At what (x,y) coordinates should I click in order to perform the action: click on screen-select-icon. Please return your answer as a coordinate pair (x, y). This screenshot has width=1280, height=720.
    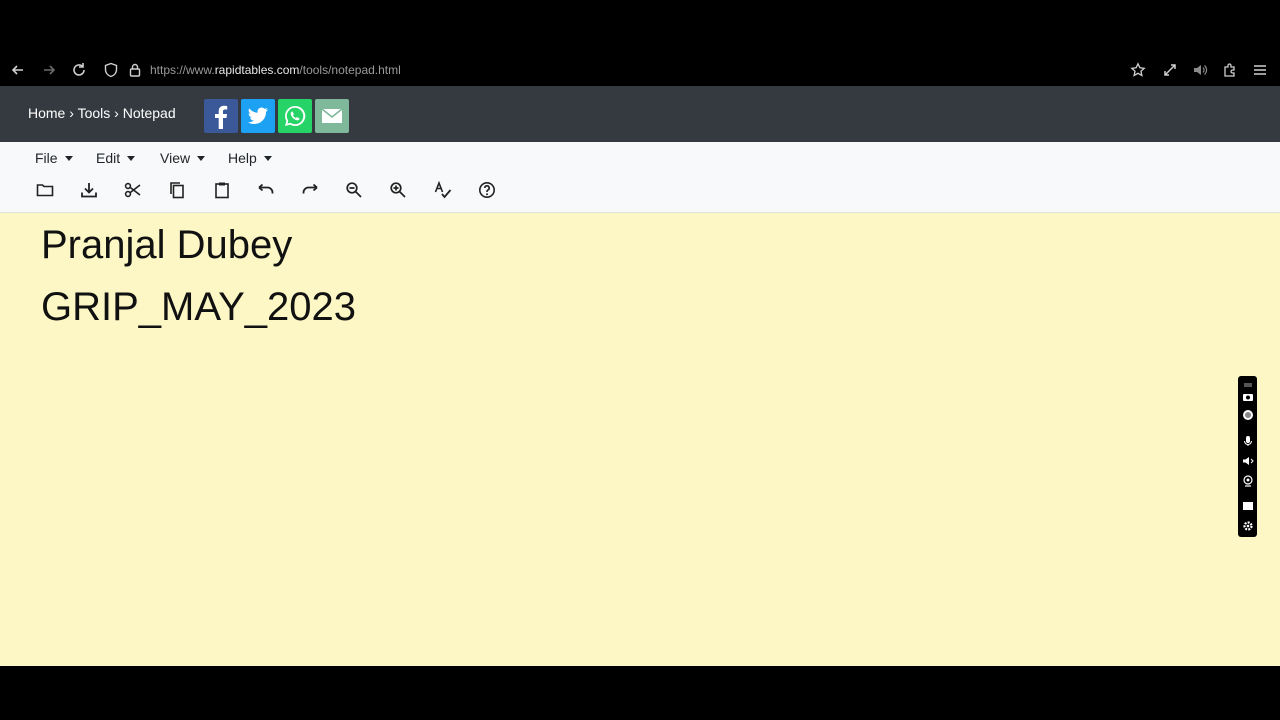
    Looking at the image, I should click on (1247, 505).